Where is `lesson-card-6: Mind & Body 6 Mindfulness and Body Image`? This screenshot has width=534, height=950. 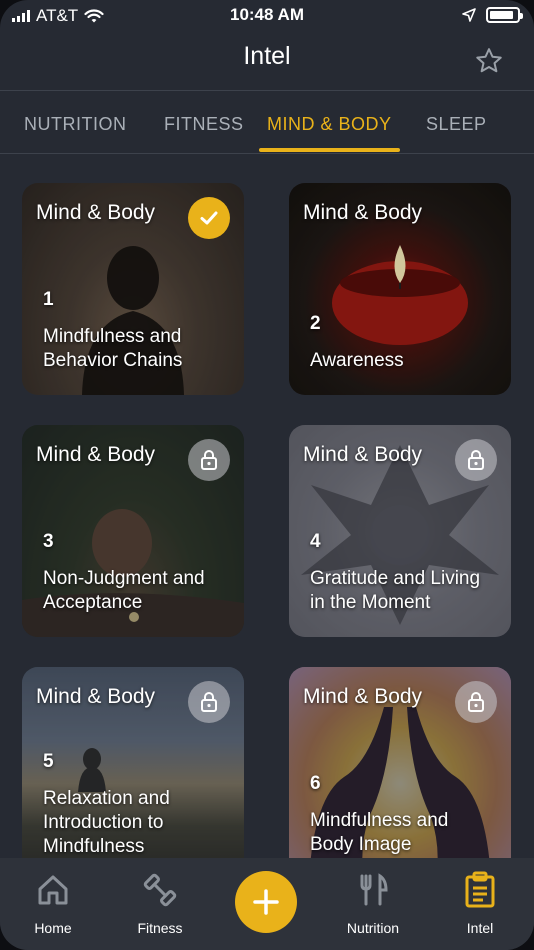 lesson-card-6: Mind & Body 6 Mindfulness and Body Image is located at coordinates (400, 773).